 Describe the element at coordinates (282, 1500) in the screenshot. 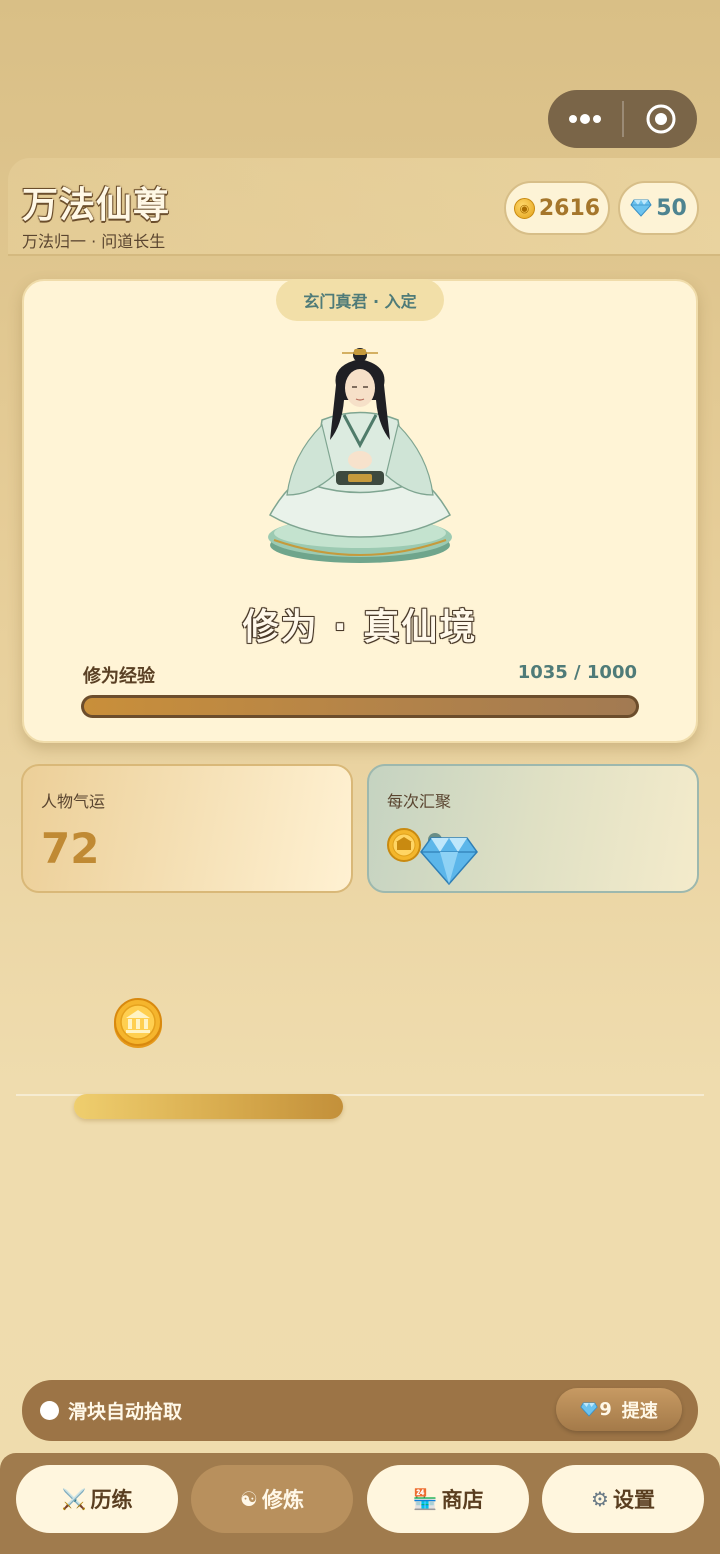

I see `nav-label: 修炼` at that location.